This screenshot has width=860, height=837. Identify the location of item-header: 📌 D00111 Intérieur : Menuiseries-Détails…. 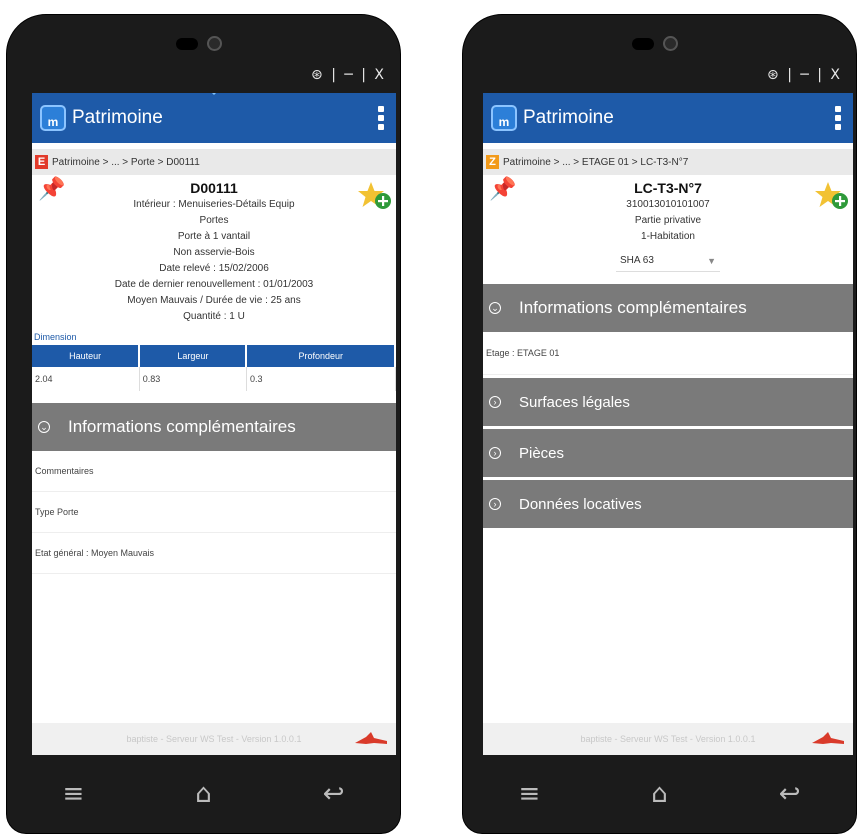
(214, 260).